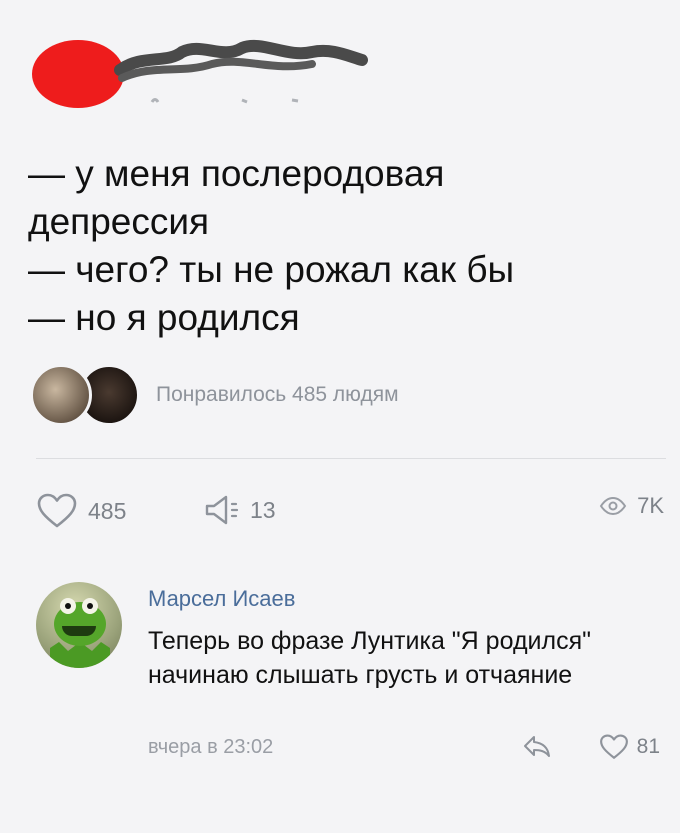 This screenshot has height=833, width=680. Describe the element at coordinates (403, 599) in the screenshot. I see `comment-author-name: Марсел Исаев` at that location.